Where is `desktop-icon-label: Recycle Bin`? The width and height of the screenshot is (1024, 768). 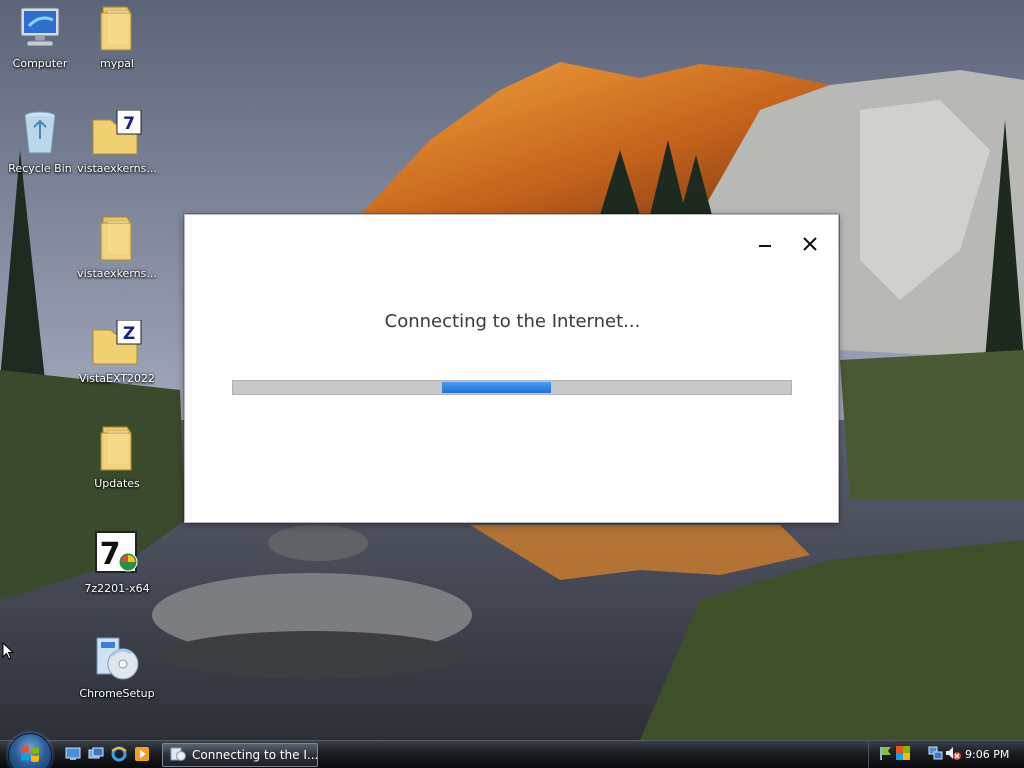 desktop-icon-label: Recycle Bin is located at coordinates (40, 168).